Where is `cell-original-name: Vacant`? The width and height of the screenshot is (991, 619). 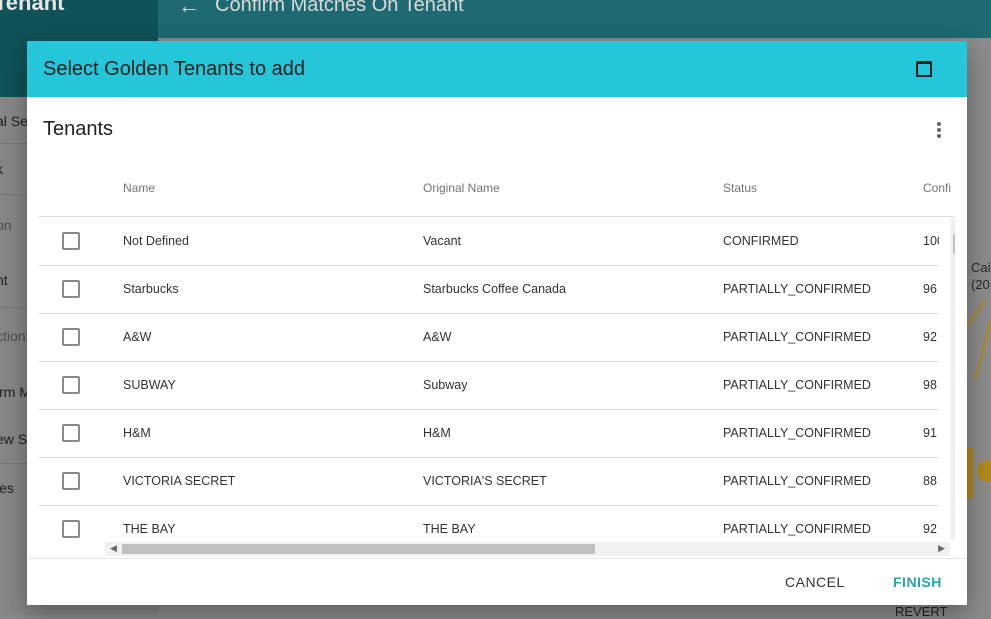 cell-original-name: Vacant is located at coordinates (442, 241).